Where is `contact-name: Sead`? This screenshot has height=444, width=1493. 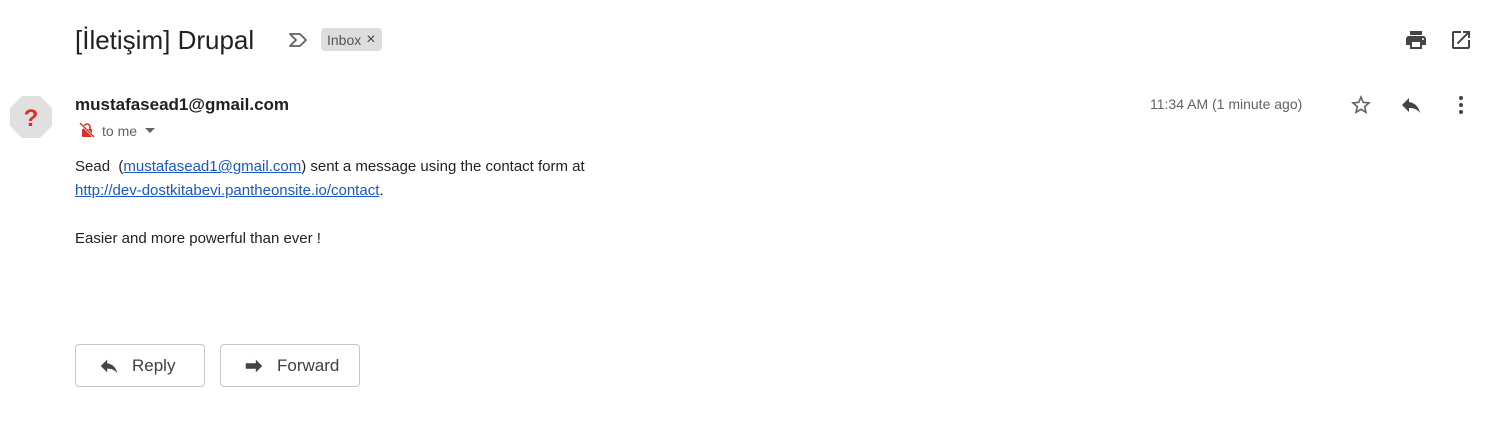 contact-name: Sead is located at coordinates (93, 166).